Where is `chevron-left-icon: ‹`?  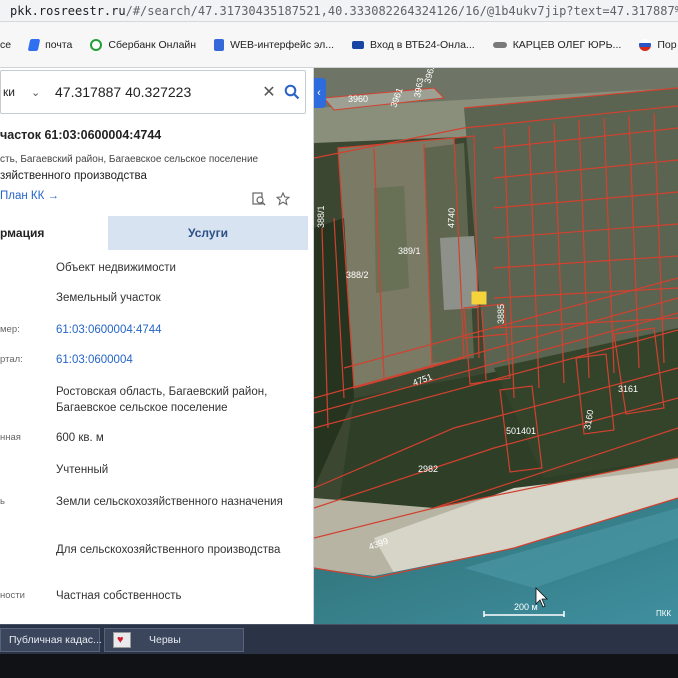 chevron-left-icon: ‹ is located at coordinates (319, 93).